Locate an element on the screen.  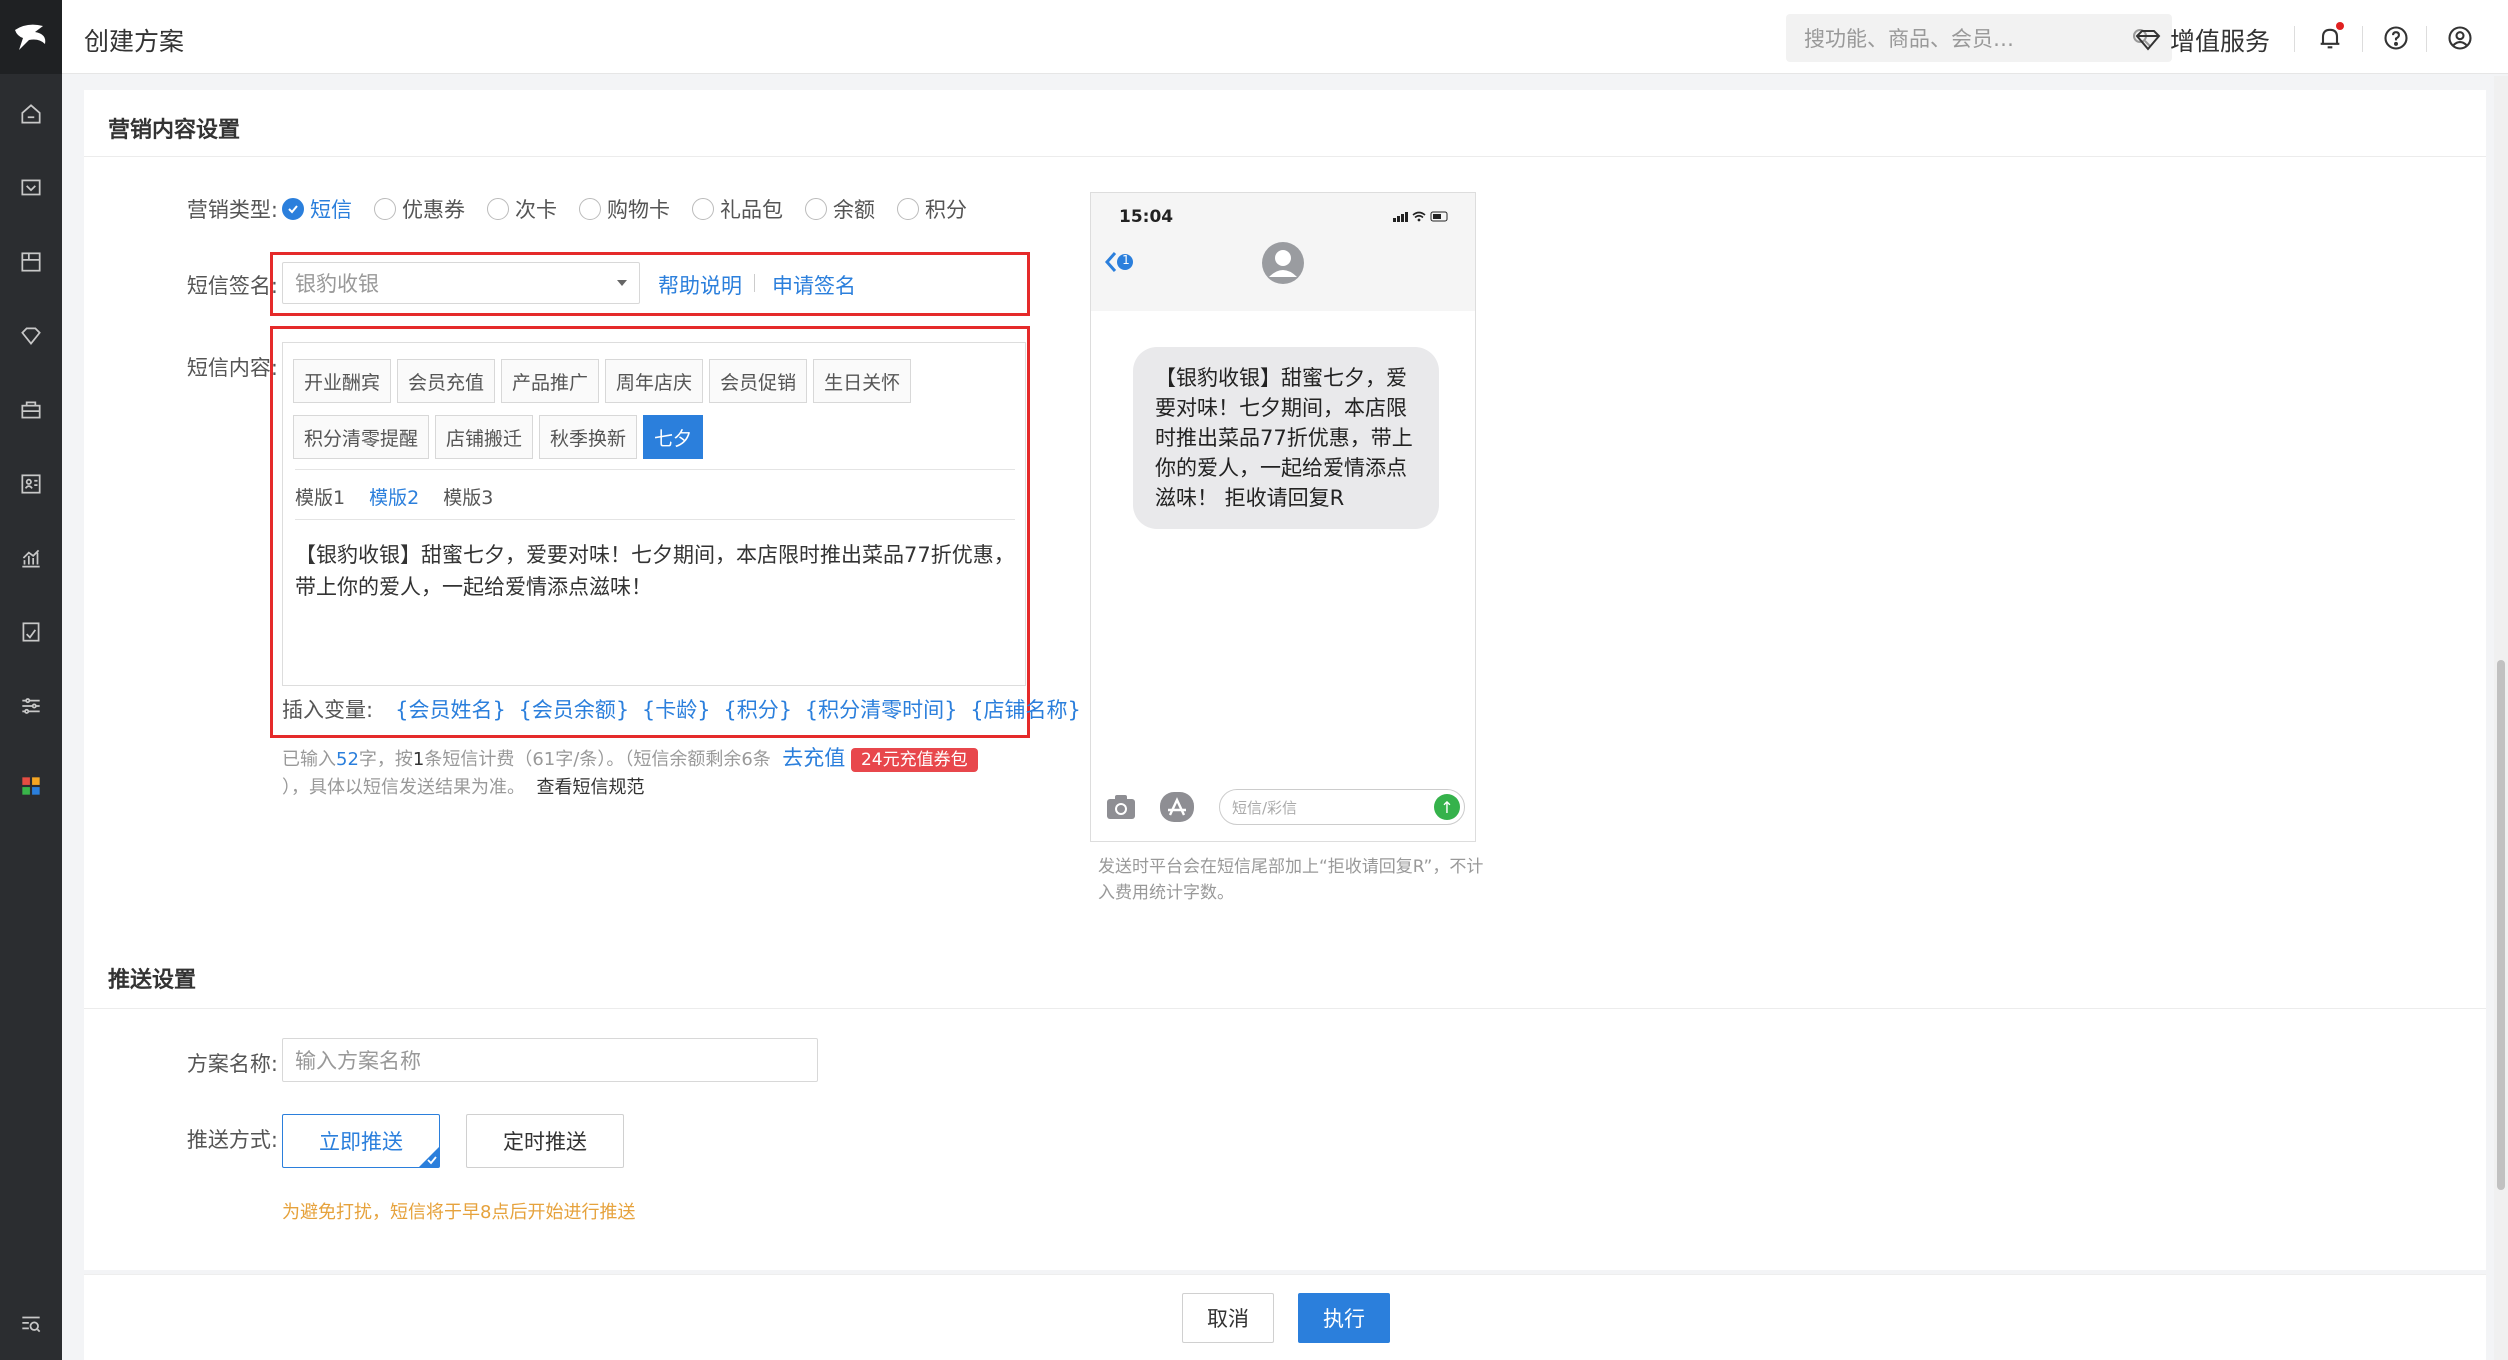
help-link: 帮助说明 is located at coordinates (700, 285).